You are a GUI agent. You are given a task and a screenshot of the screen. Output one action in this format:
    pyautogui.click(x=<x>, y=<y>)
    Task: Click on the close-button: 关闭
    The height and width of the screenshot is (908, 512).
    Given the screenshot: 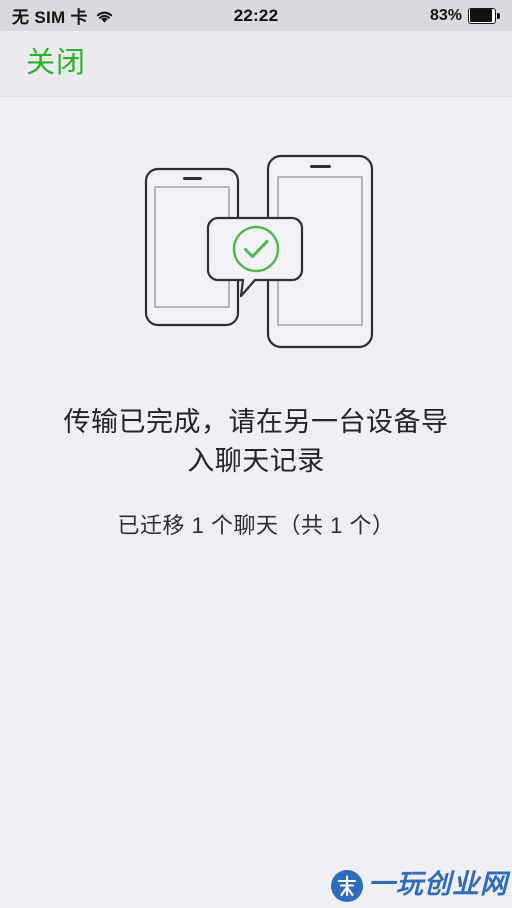 What is the action you would take?
    pyautogui.click(x=56, y=63)
    